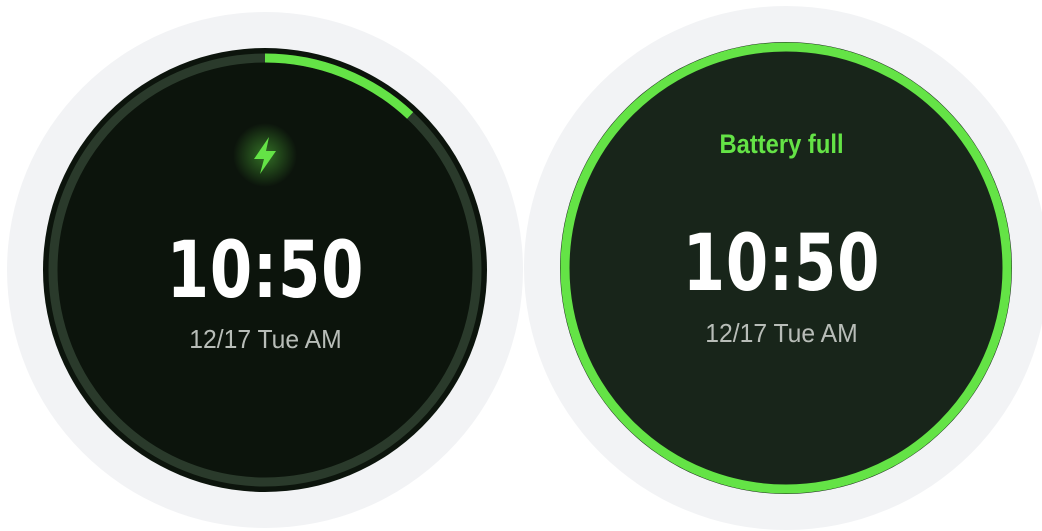 The image size is (1042, 531). What do you see at coordinates (265, 155) in the screenshot?
I see `lightning-bolt-icon` at bounding box center [265, 155].